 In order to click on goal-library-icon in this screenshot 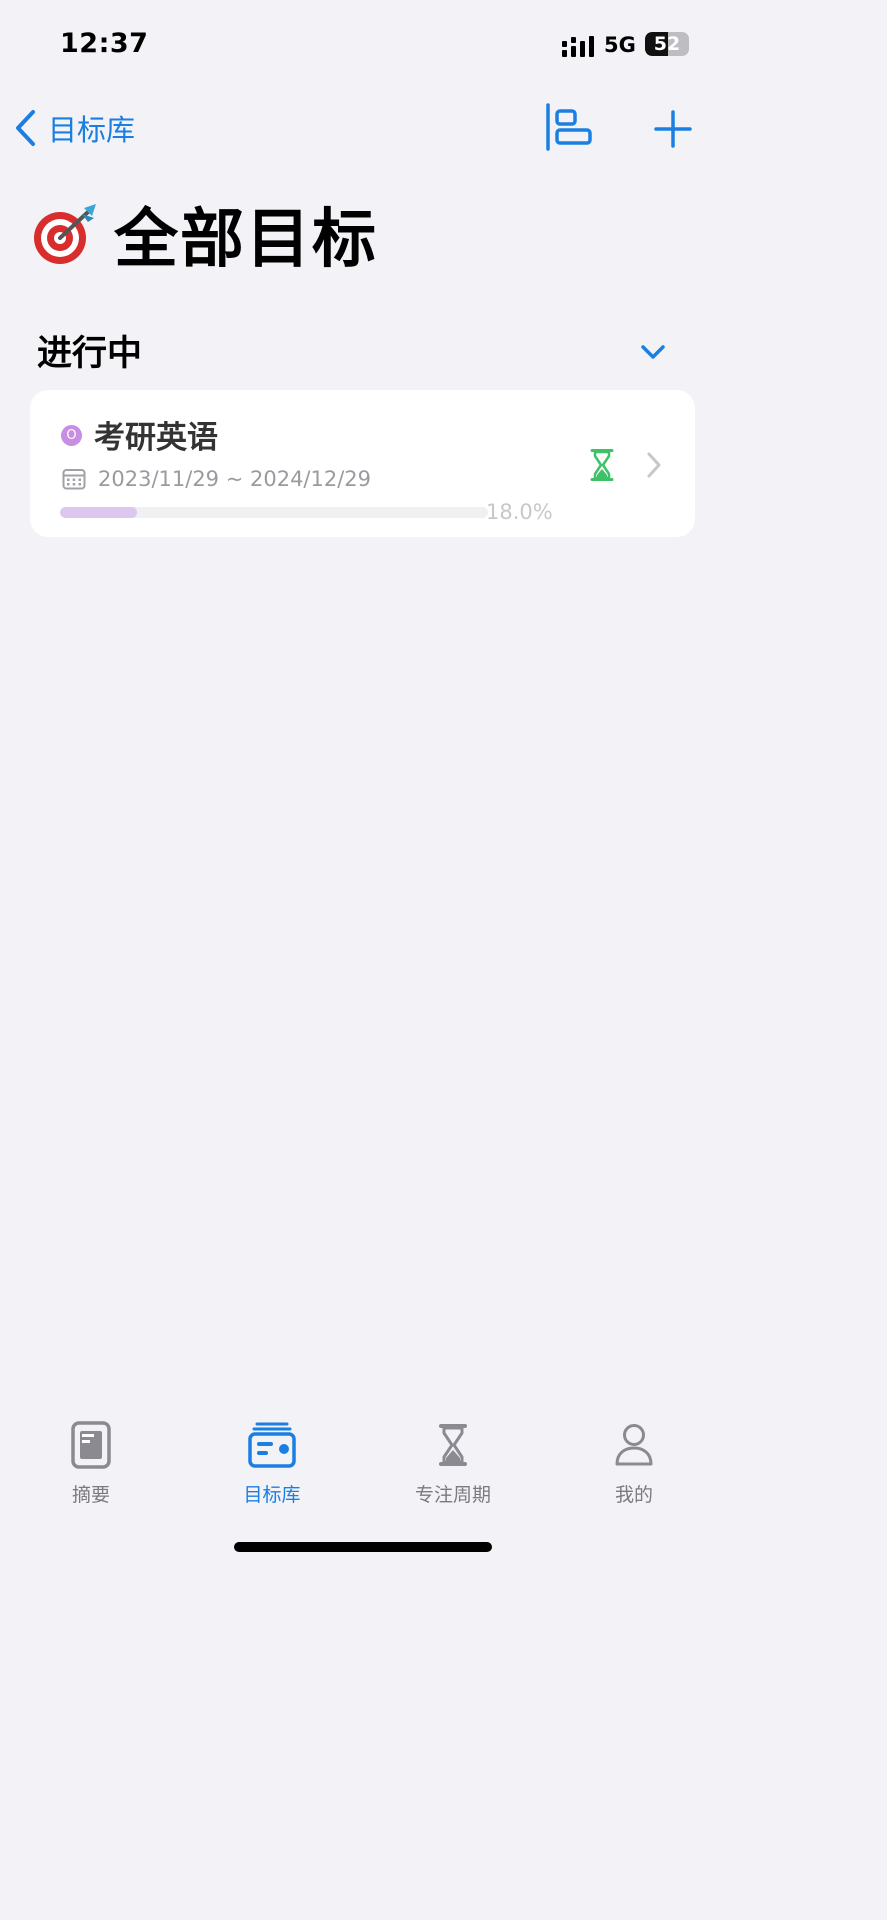, I will do `click(272, 1445)`.